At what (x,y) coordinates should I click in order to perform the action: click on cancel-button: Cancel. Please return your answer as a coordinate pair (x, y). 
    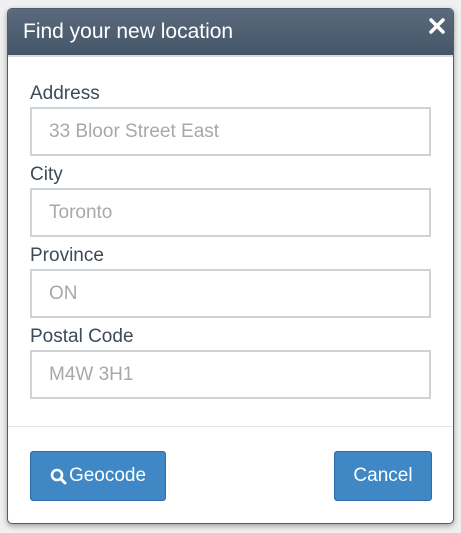
    Looking at the image, I should click on (383, 476).